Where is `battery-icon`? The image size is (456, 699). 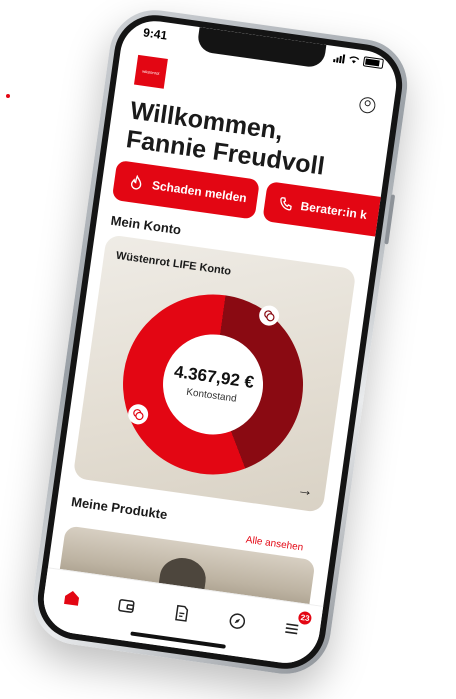 battery-icon is located at coordinates (373, 62).